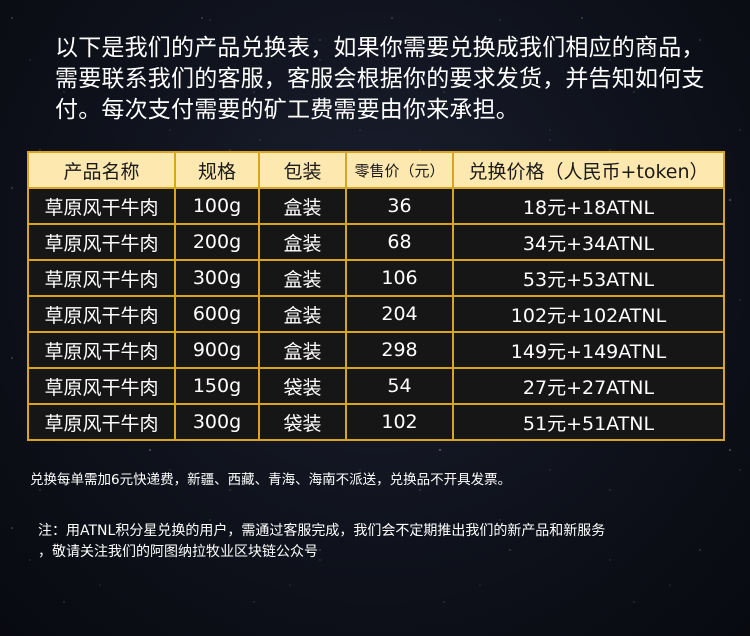  Describe the element at coordinates (588, 242) in the screenshot. I see `cell-exchange-price: 34元+34ATNL` at that location.